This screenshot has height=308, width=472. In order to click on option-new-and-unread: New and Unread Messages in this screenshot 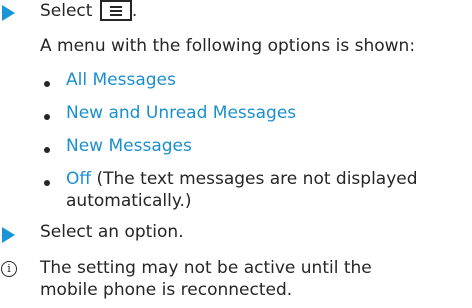, I will do `click(181, 113)`.